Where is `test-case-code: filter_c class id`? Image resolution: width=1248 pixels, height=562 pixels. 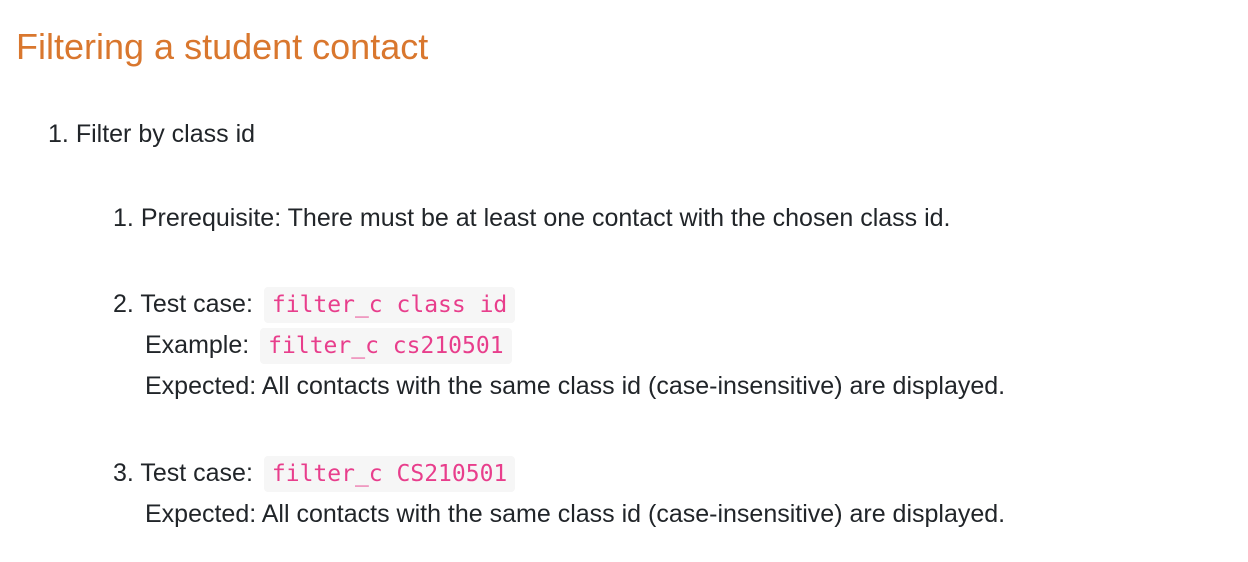
test-case-code: filter_c class id is located at coordinates (389, 305).